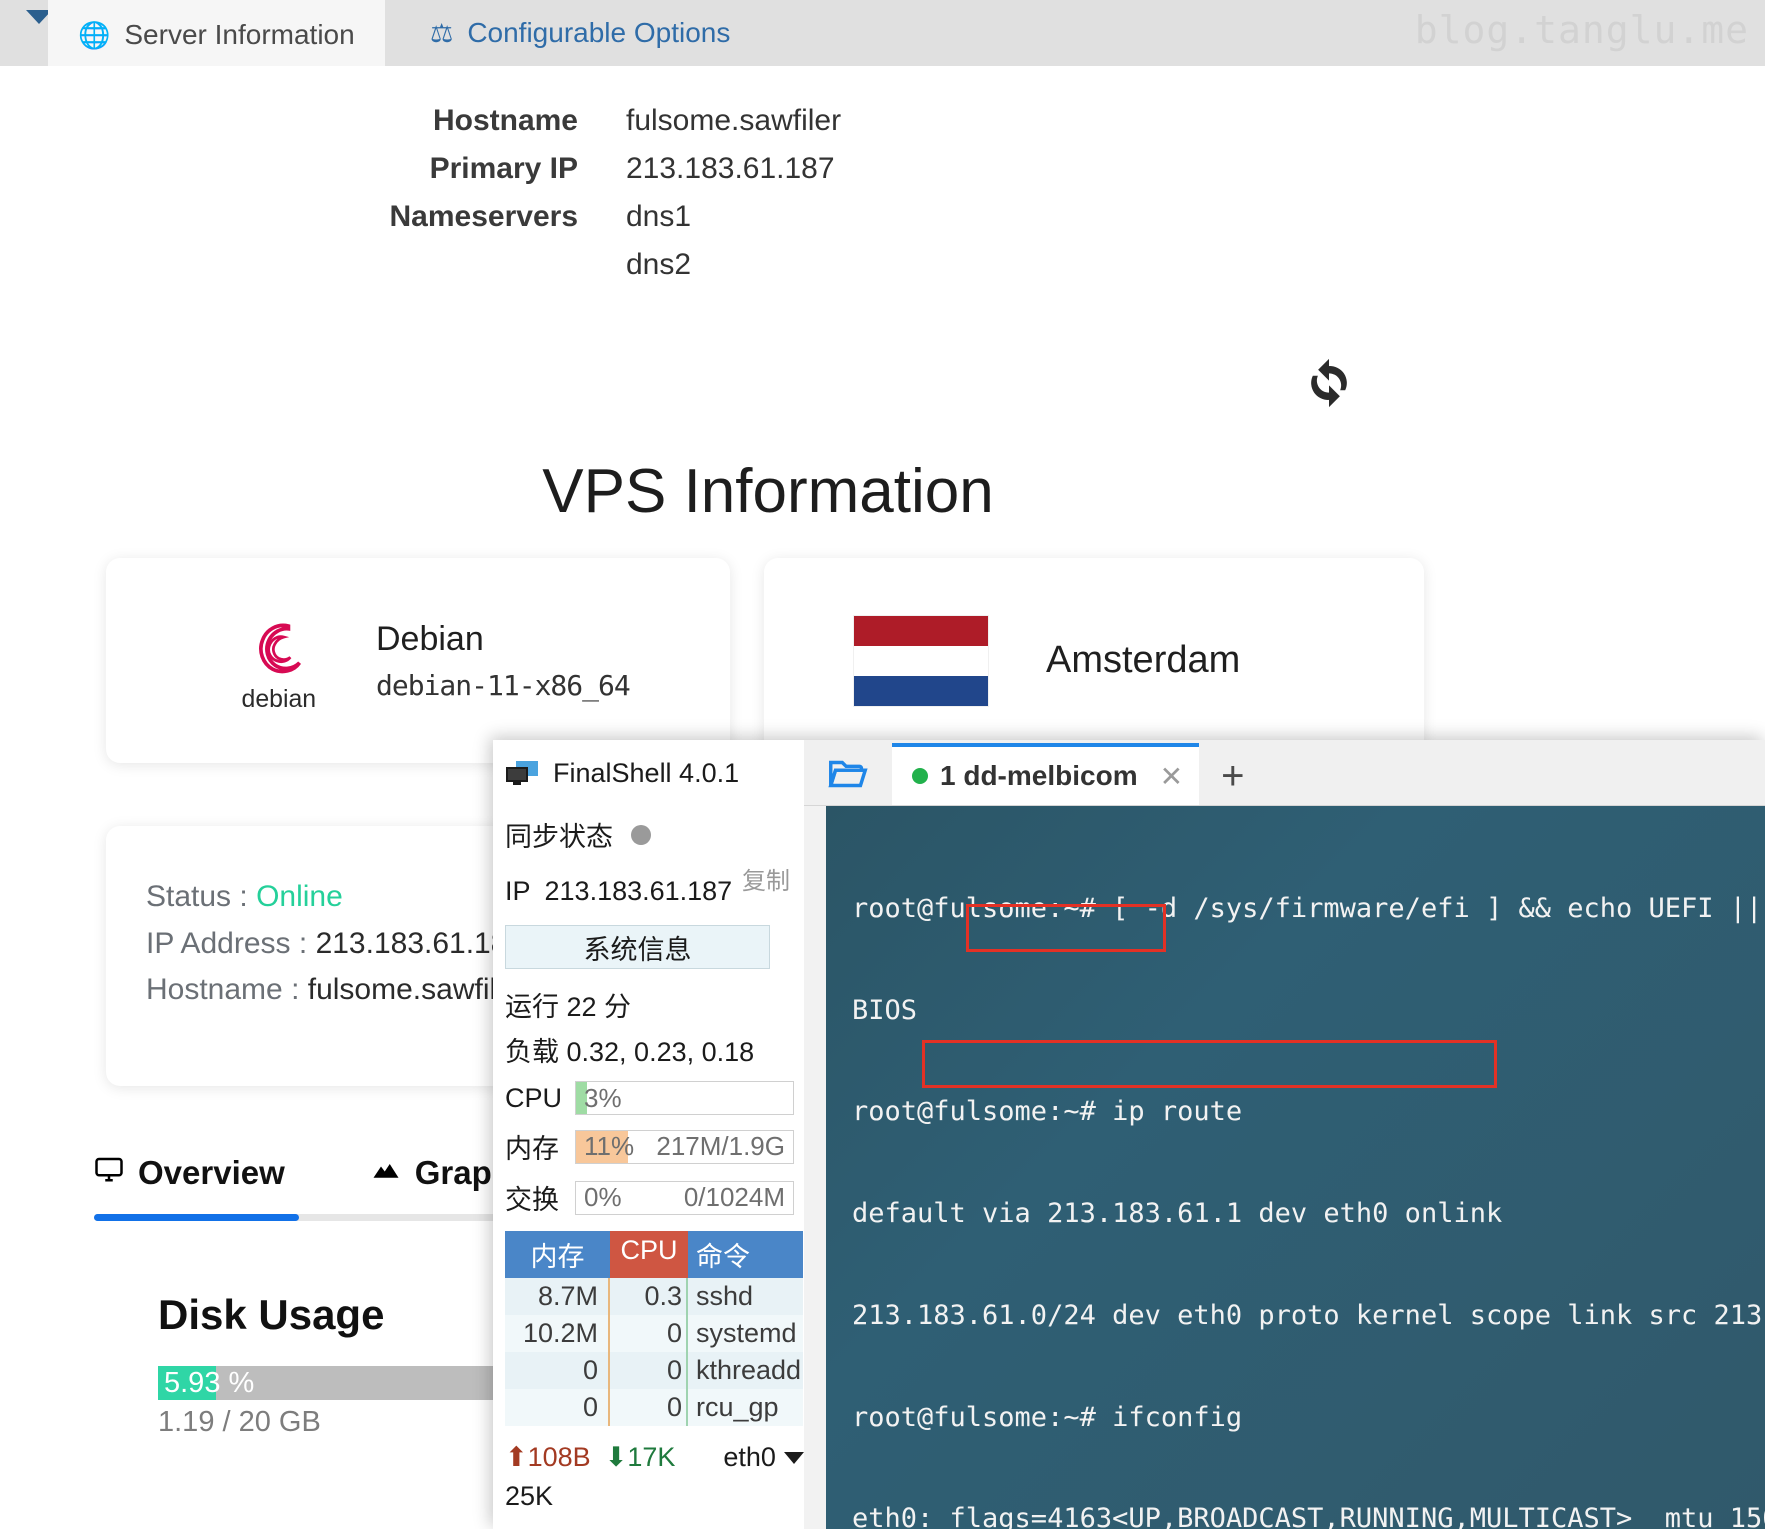 Image resolution: width=1765 pixels, height=1529 pixels. Describe the element at coordinates (430, 638) in the screenshot. I see `os-name: Debian` at that location.